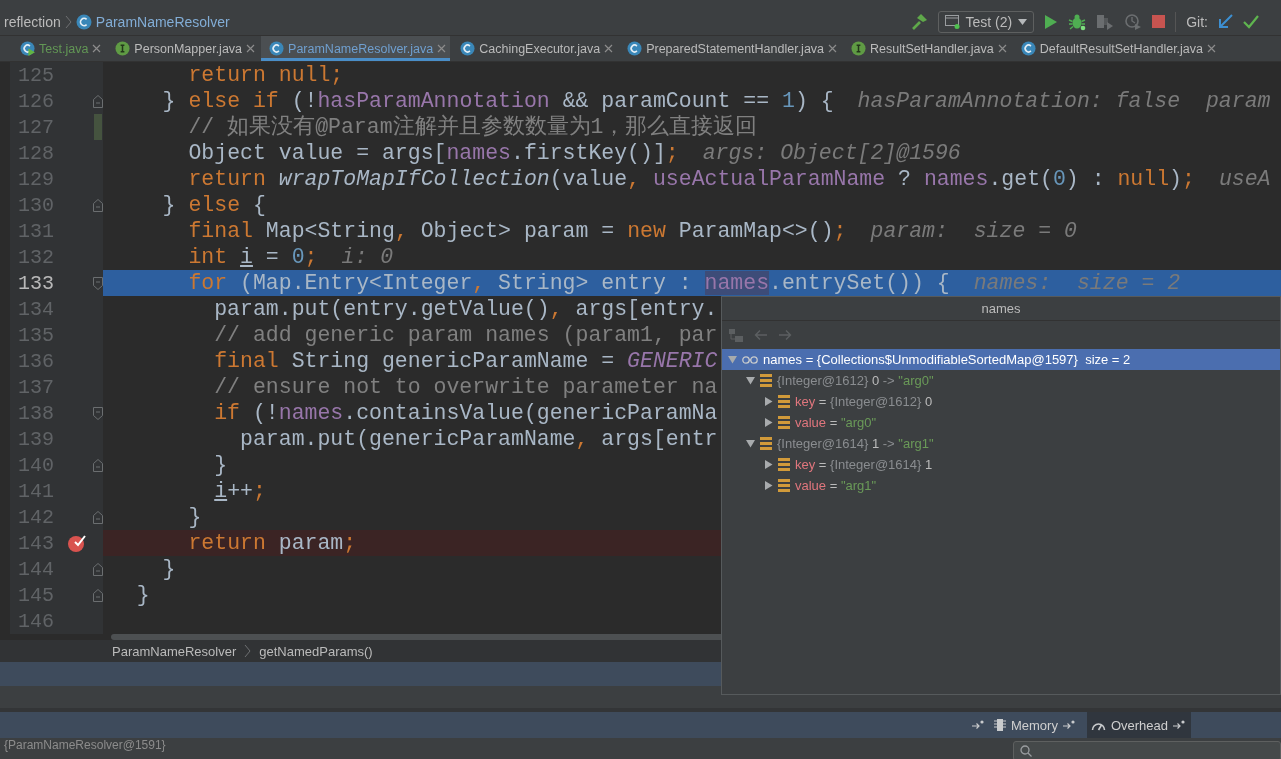 The image size is (1281, 759). I want to click on down-left-arrow-icon, so click(1225, 21).